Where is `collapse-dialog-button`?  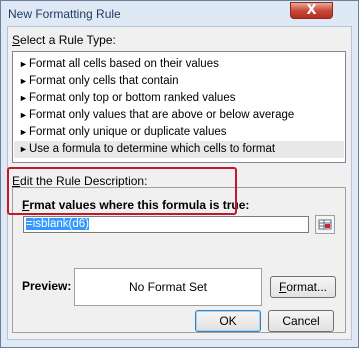 collapse-dialog-button is located at coordinates (325, 224).